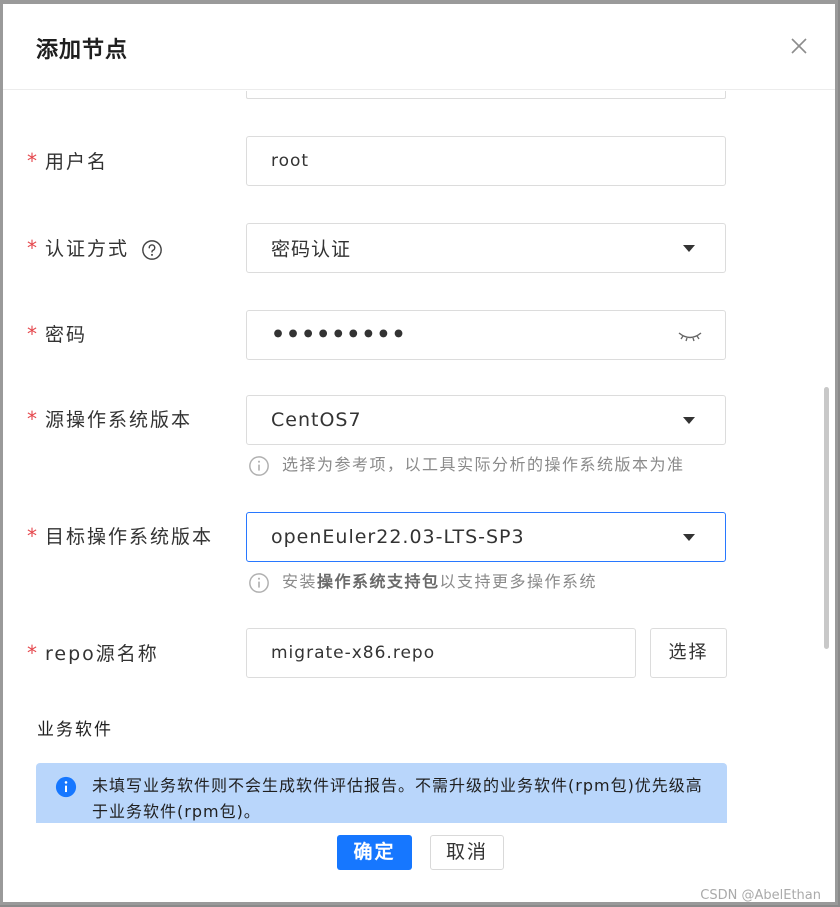 This screenshot has height=907, width=840. Describe the element at coordinates (419, 863) in the screenshot. I see `dialog-footer: 确定 取消 CSDN @AbelEthan` at that location.